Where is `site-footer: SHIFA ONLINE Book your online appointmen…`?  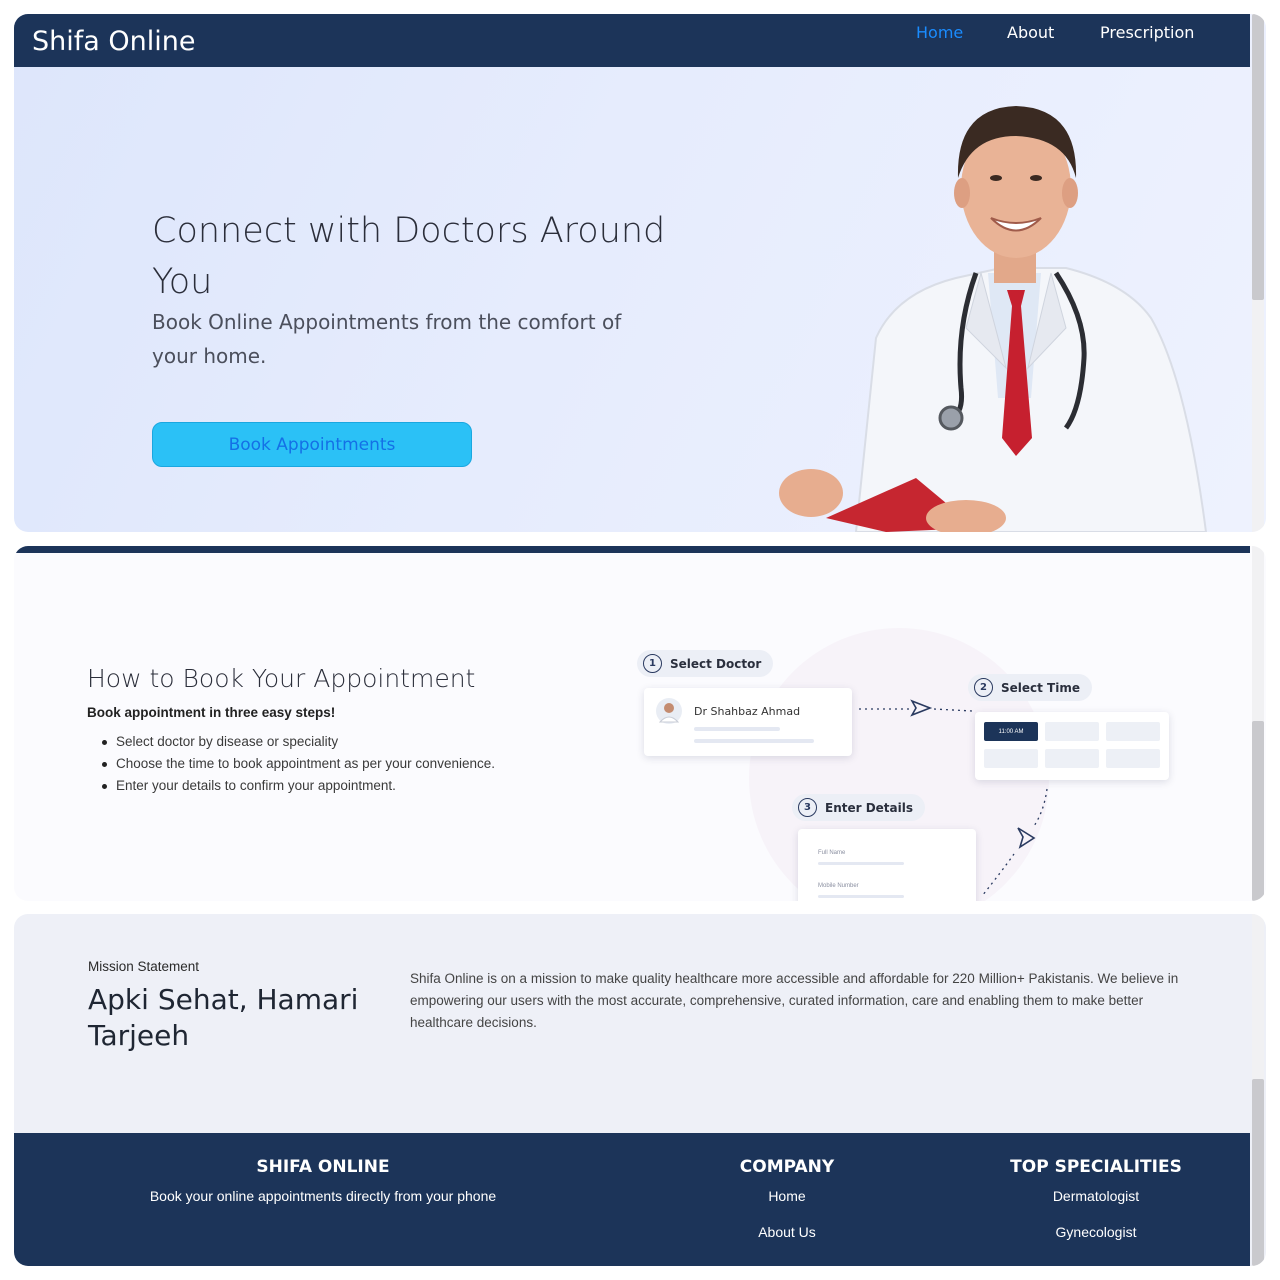
site-footer: SHIFA ONLINE Book your online appointmen… is located at coordinates (632, 1199).